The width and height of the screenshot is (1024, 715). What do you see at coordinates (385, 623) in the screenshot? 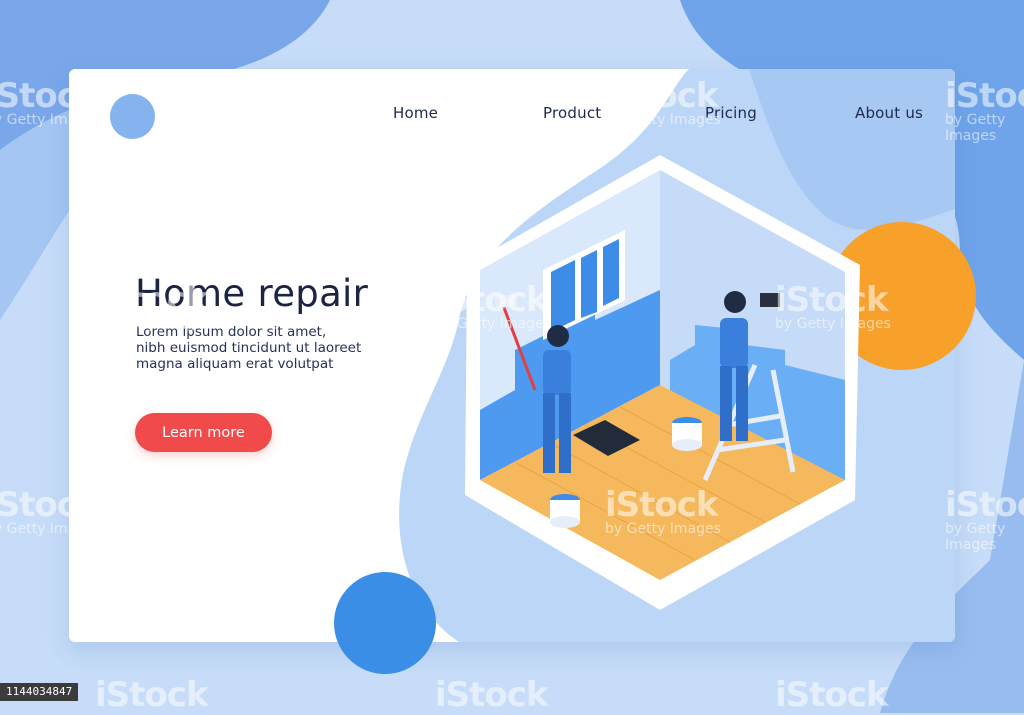
I see `blue-circle-decoration` at bounding box center [385, 623].